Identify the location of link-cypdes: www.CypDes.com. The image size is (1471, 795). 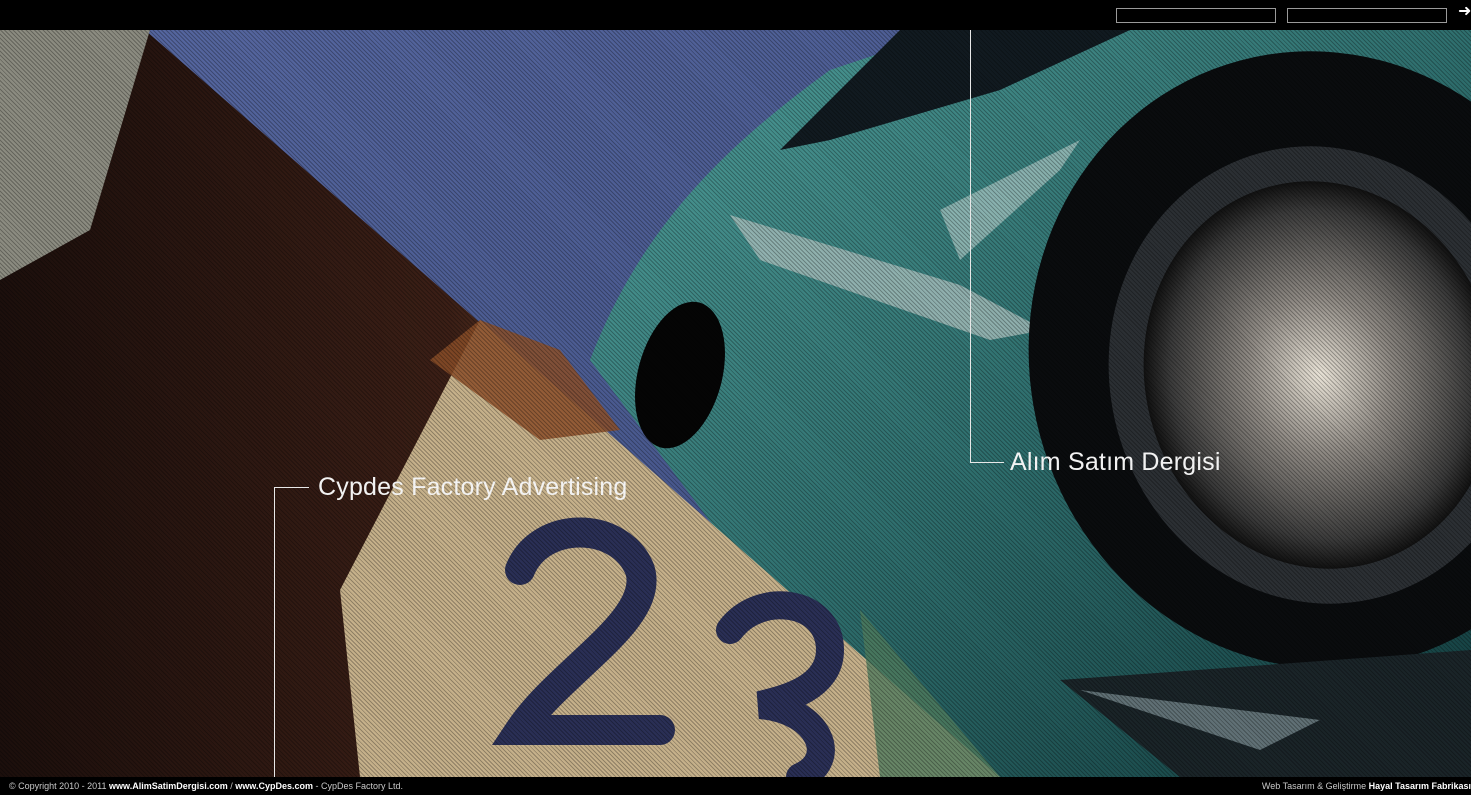
(274, 786).